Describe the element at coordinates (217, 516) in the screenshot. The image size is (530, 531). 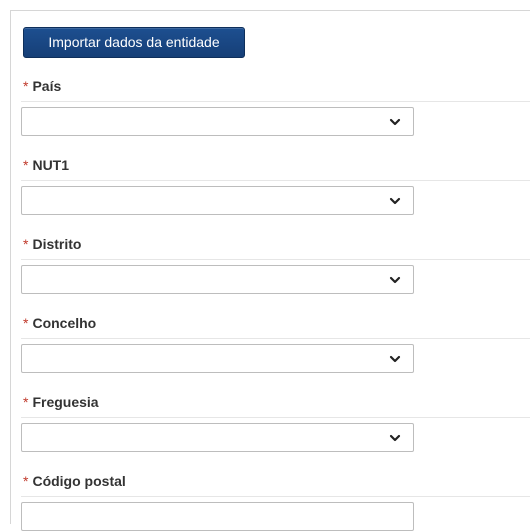
I see `codigo-postal-input` at that location.